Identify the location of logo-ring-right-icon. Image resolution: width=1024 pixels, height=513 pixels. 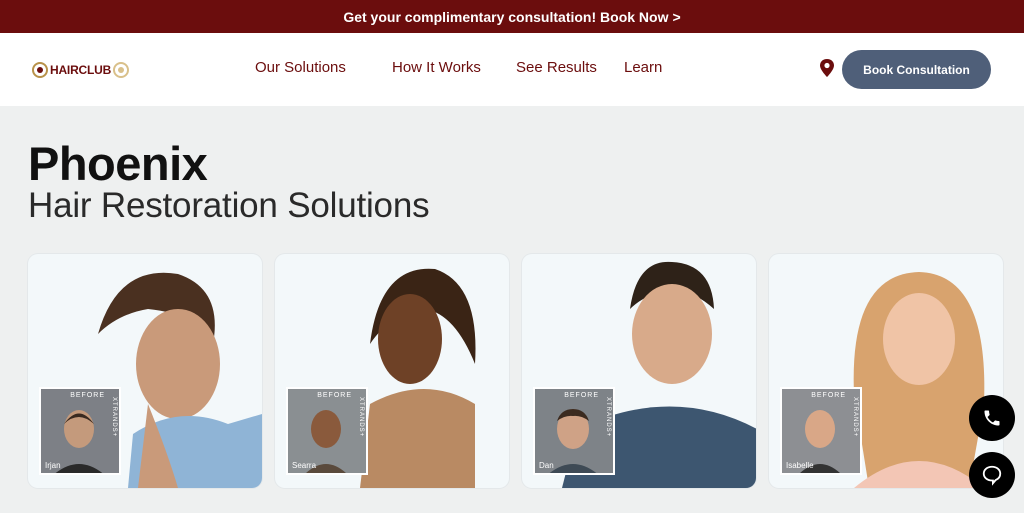
(121, 70).